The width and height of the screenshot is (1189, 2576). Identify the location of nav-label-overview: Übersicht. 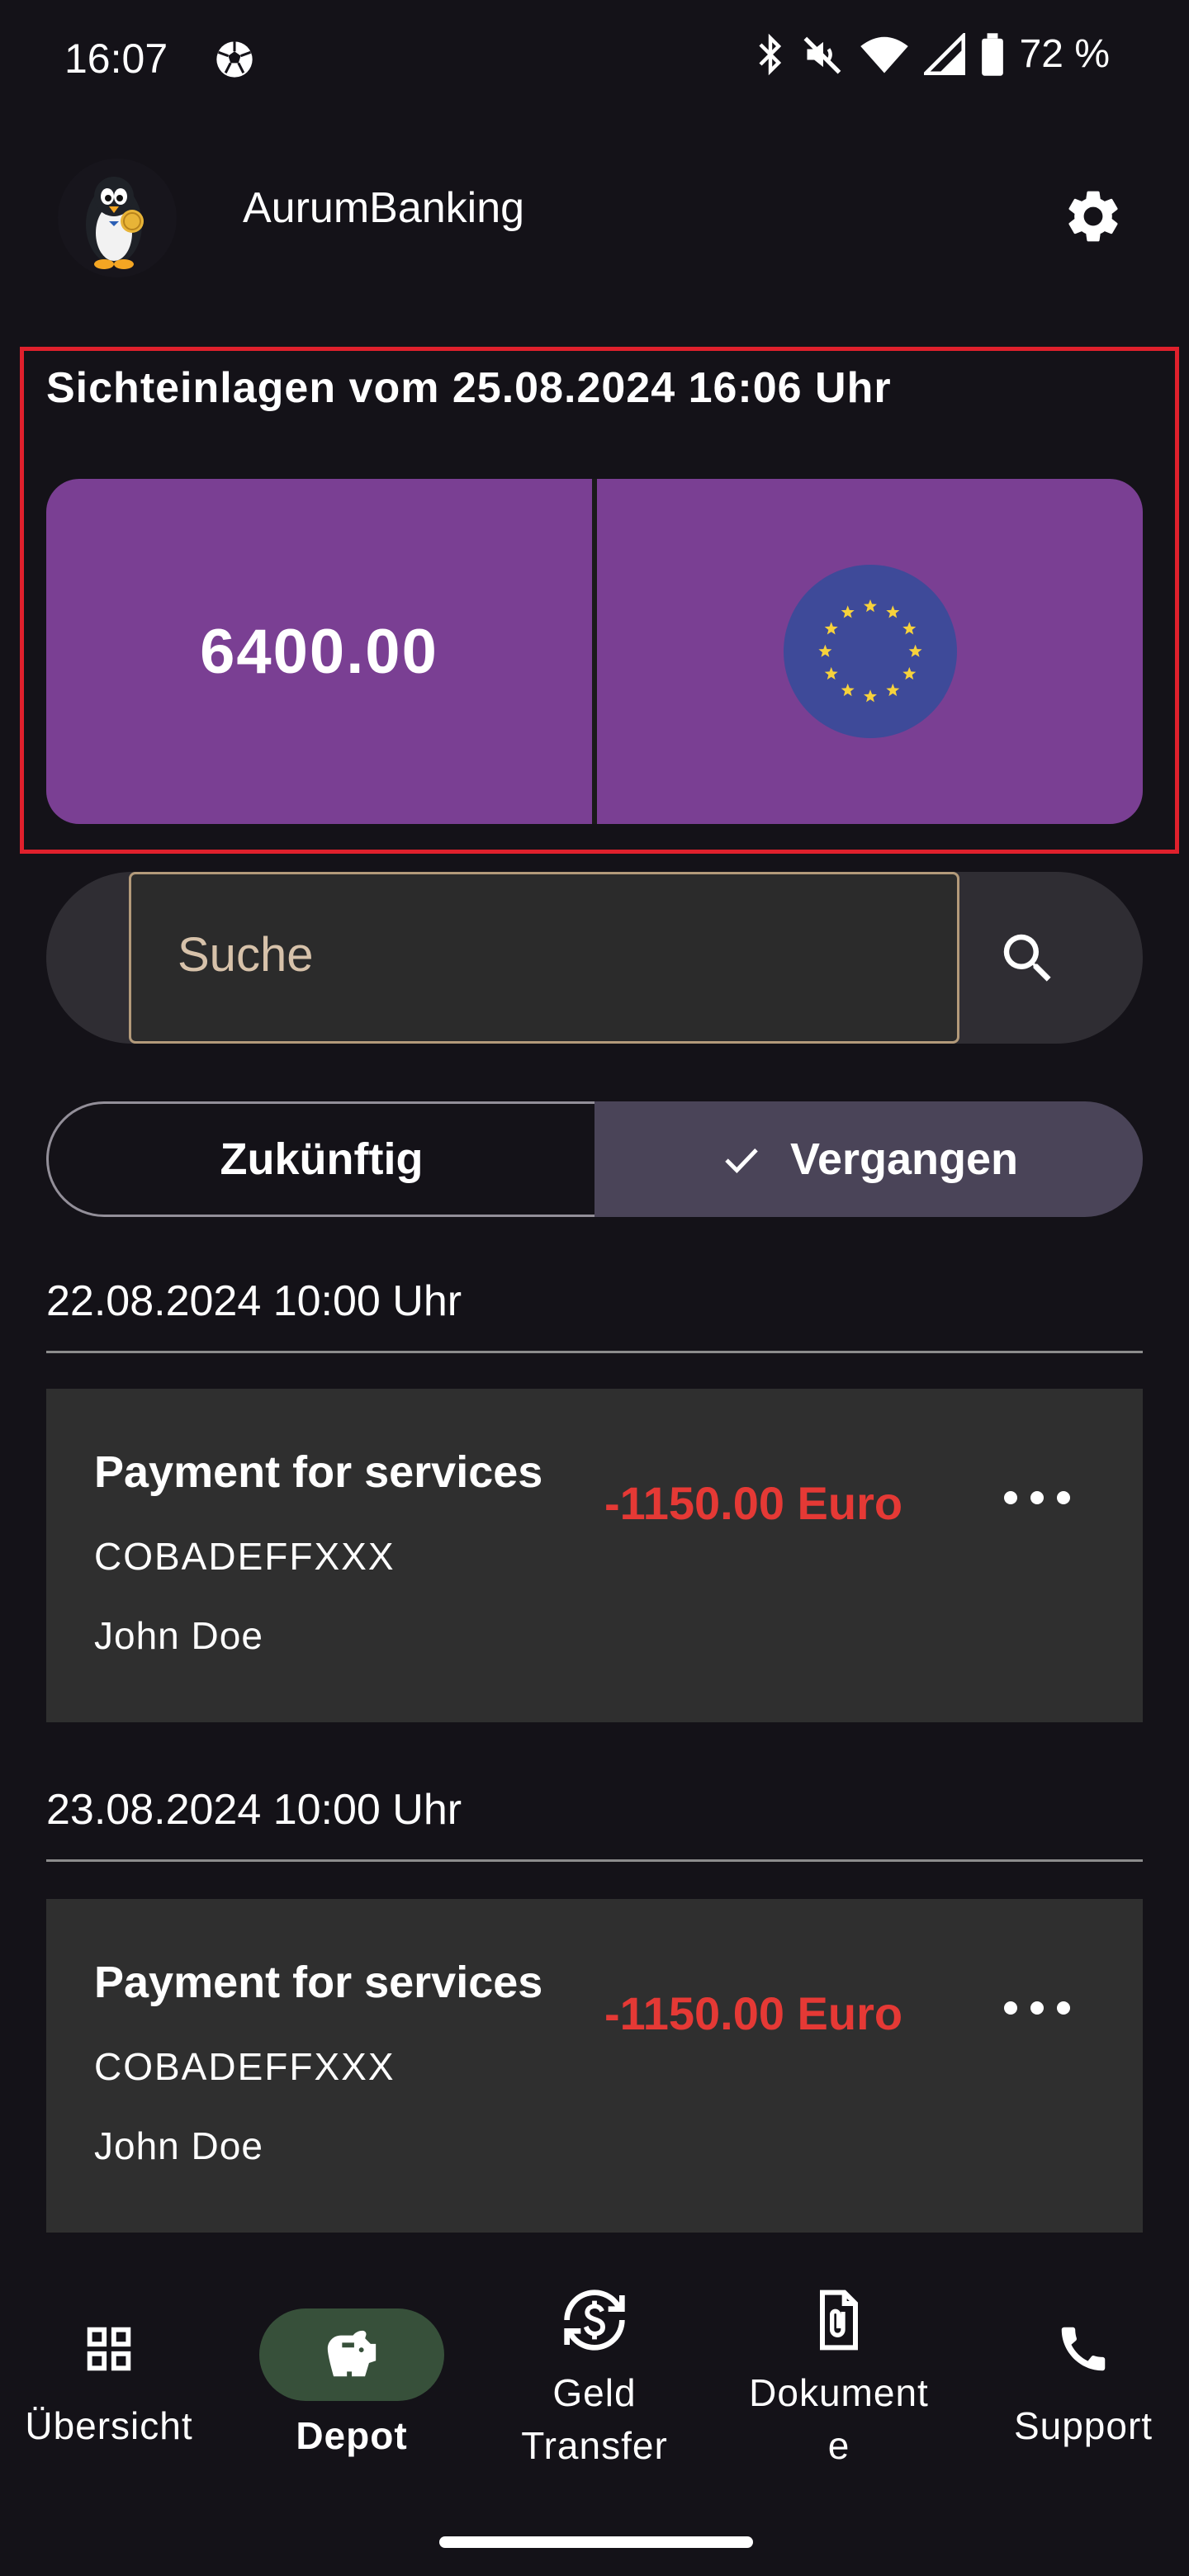
(109, 2425).